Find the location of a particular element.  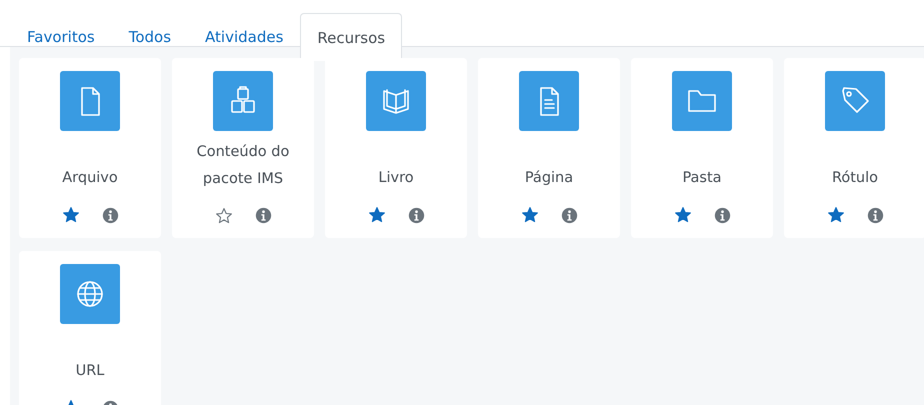

tag-icon is located at coordinates (855, 101).